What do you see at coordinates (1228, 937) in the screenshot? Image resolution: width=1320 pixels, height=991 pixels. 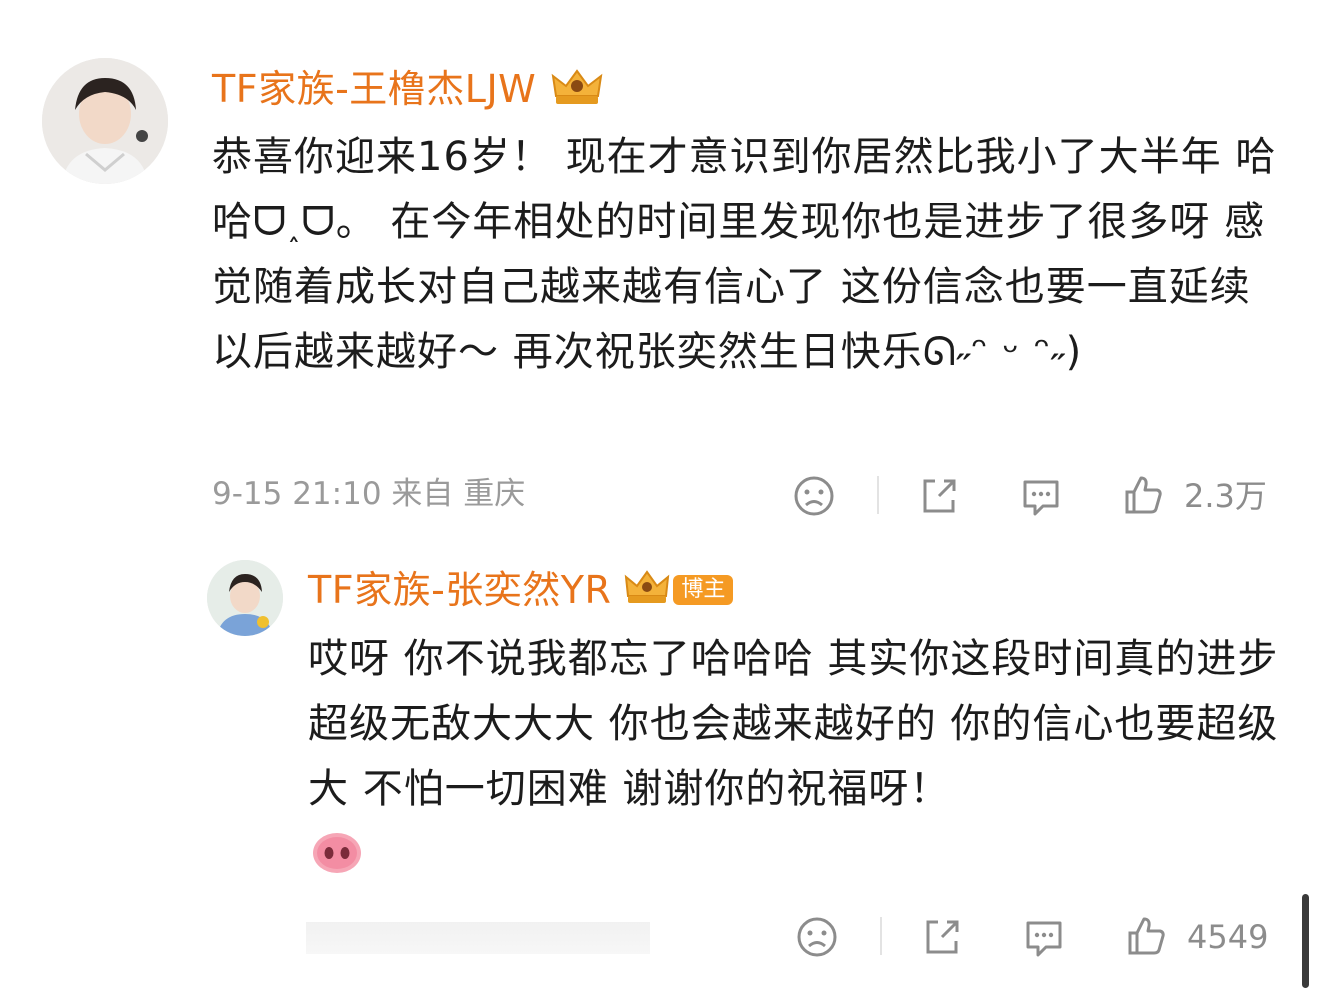 I see `reply-like-count: 4549` at bounding box center [1228, 937].